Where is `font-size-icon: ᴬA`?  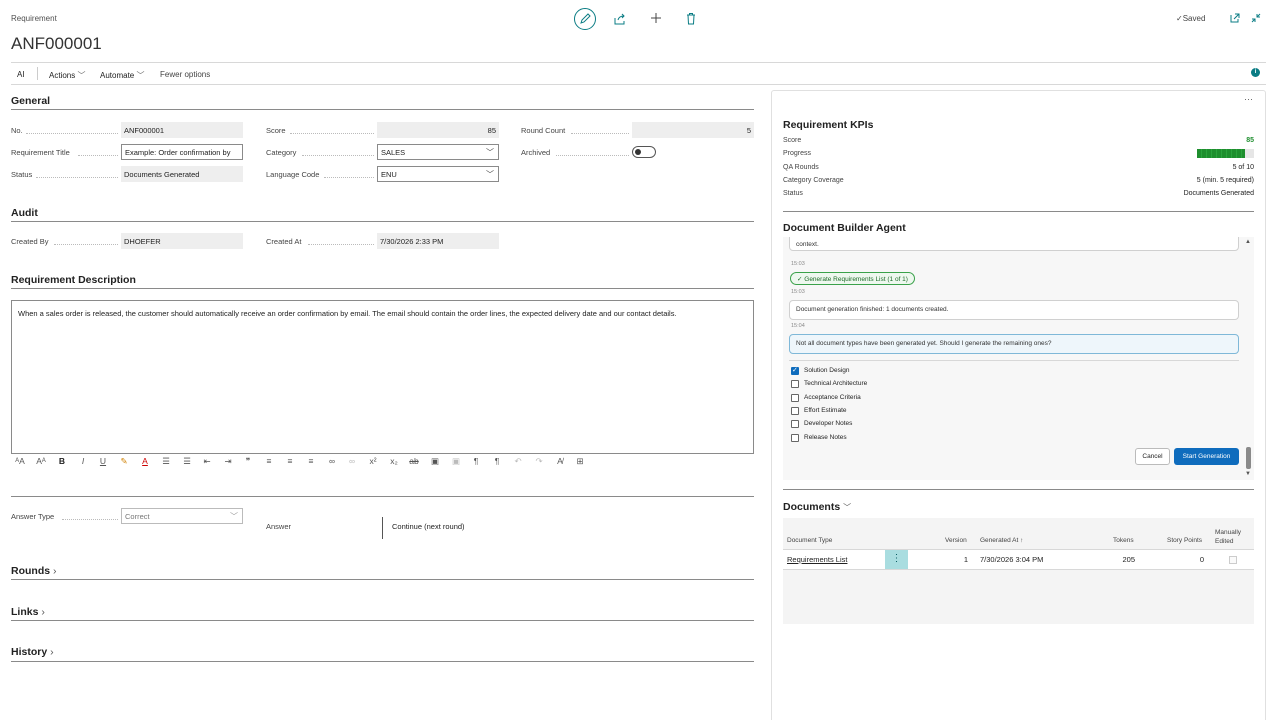 font-size-icon: ᴬA is located at coordinates (20, 461).